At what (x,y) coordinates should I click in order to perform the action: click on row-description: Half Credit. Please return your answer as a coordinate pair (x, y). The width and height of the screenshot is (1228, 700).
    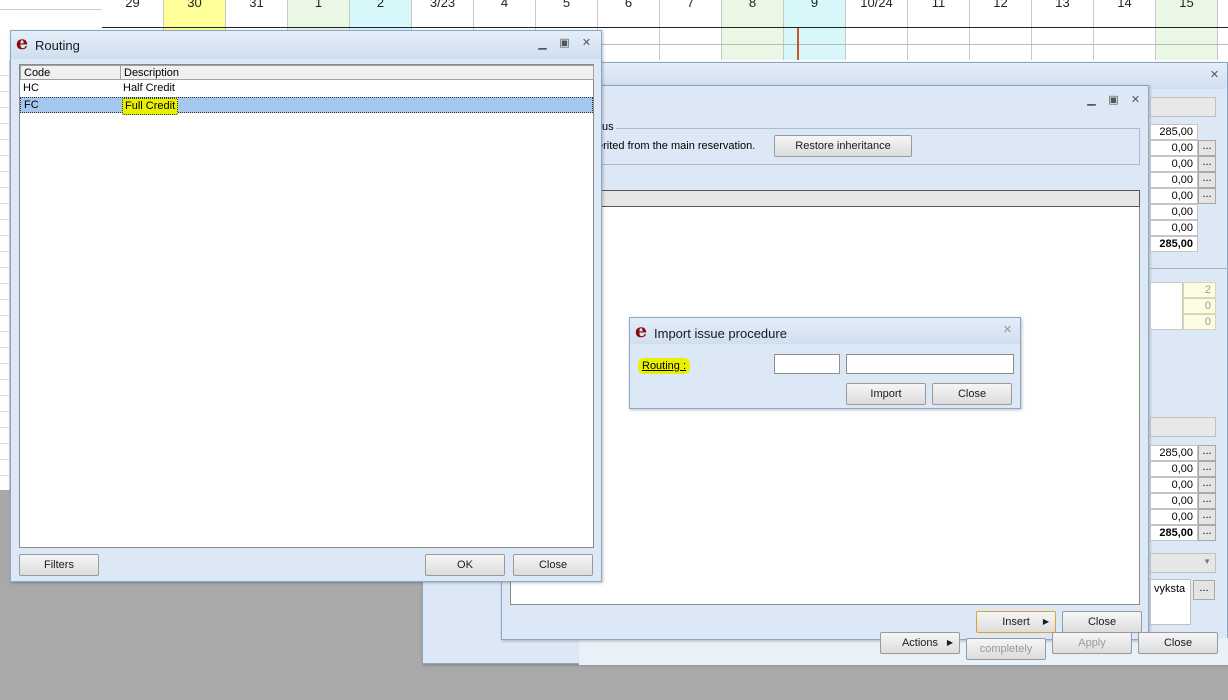
    Looking at the image, I should click on (149, 88).